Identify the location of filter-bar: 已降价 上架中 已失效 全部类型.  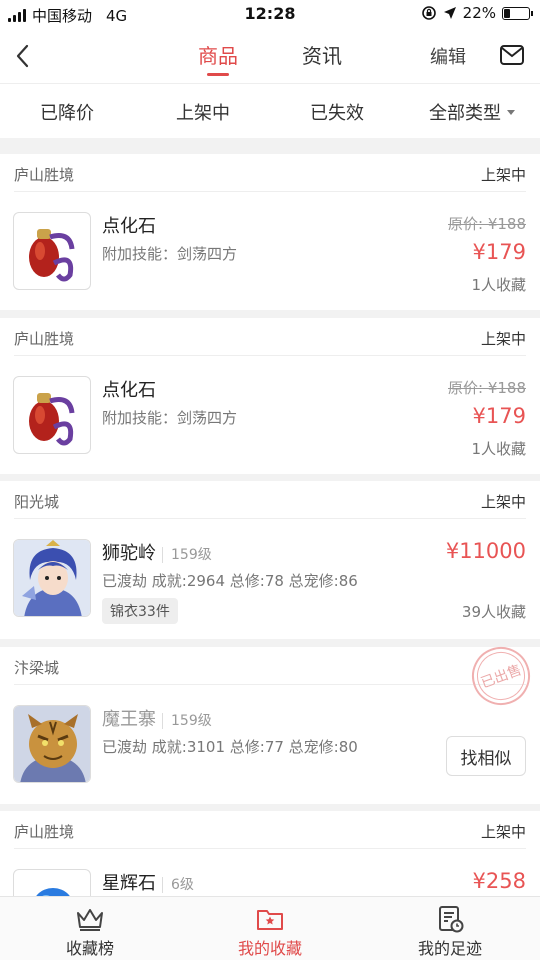
(270, 111).